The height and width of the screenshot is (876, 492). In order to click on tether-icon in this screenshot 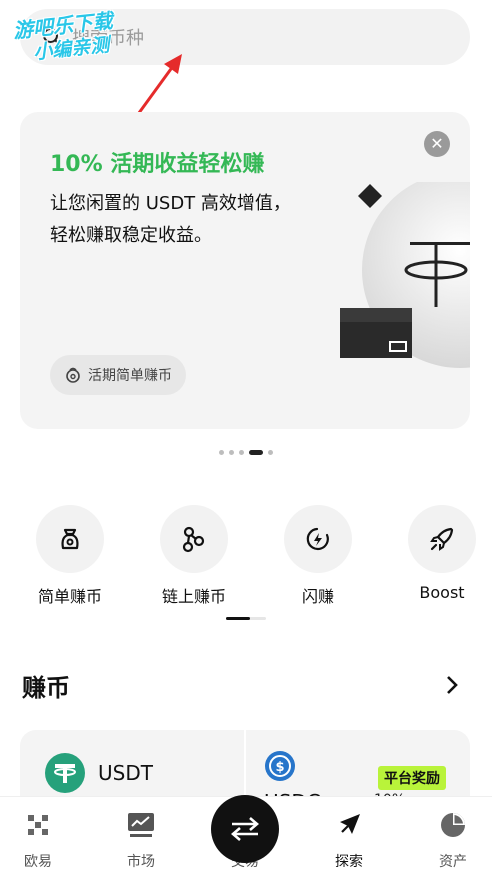, I will do `click(65, 773)`.